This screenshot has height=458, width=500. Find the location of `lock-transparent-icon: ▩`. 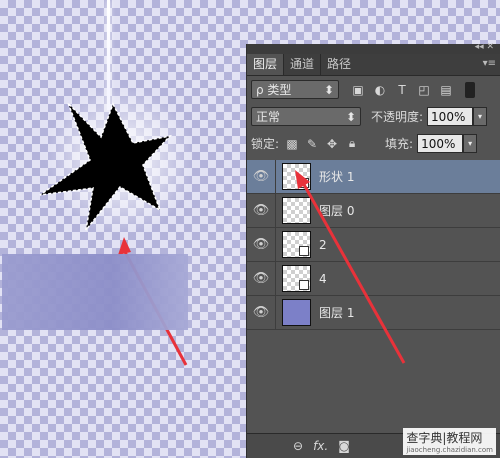

lock-transparent-icon: ▩ is located at coordinates (292, 144).